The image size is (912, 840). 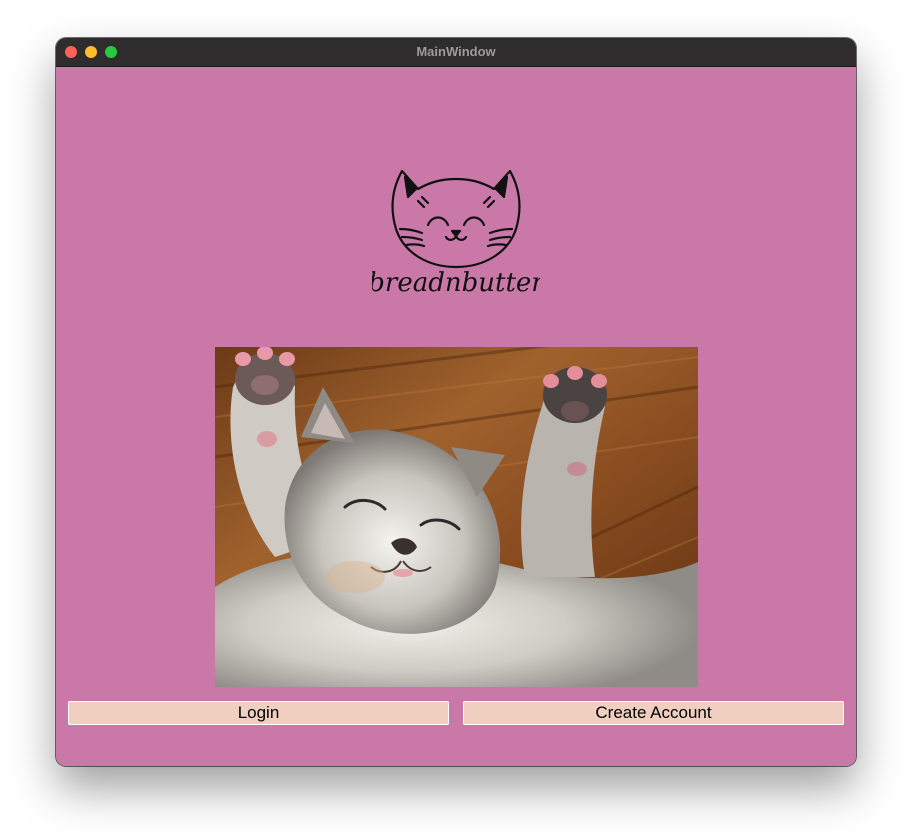 I want to click on title-bar: MainWindow, so click(x=456, y=52).